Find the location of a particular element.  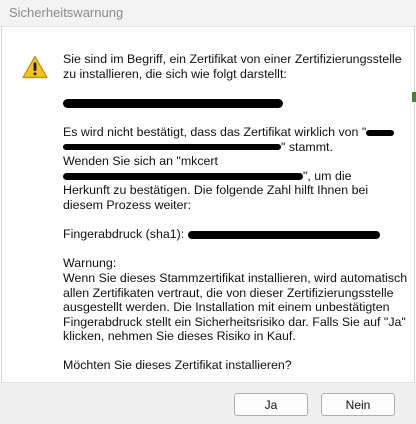

background-window-edge is located at coordinates (414, 97).